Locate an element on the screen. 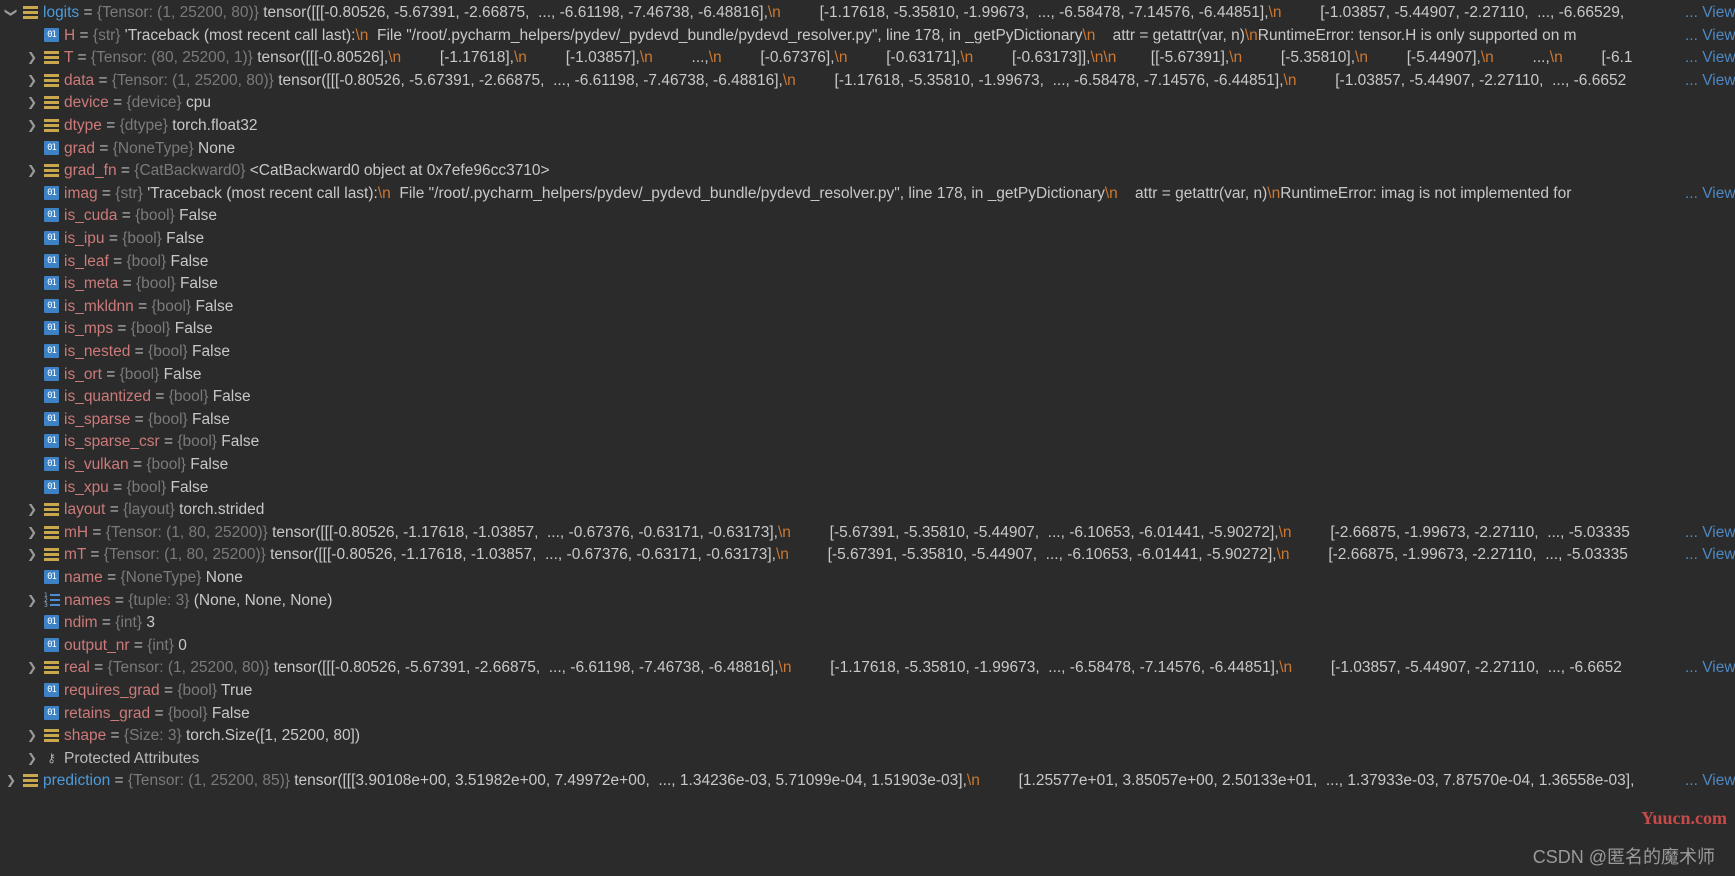 The height and width of the screenshot is (876, 1735). variable-value: (None, None, None) is located at coordinates (263, 600).